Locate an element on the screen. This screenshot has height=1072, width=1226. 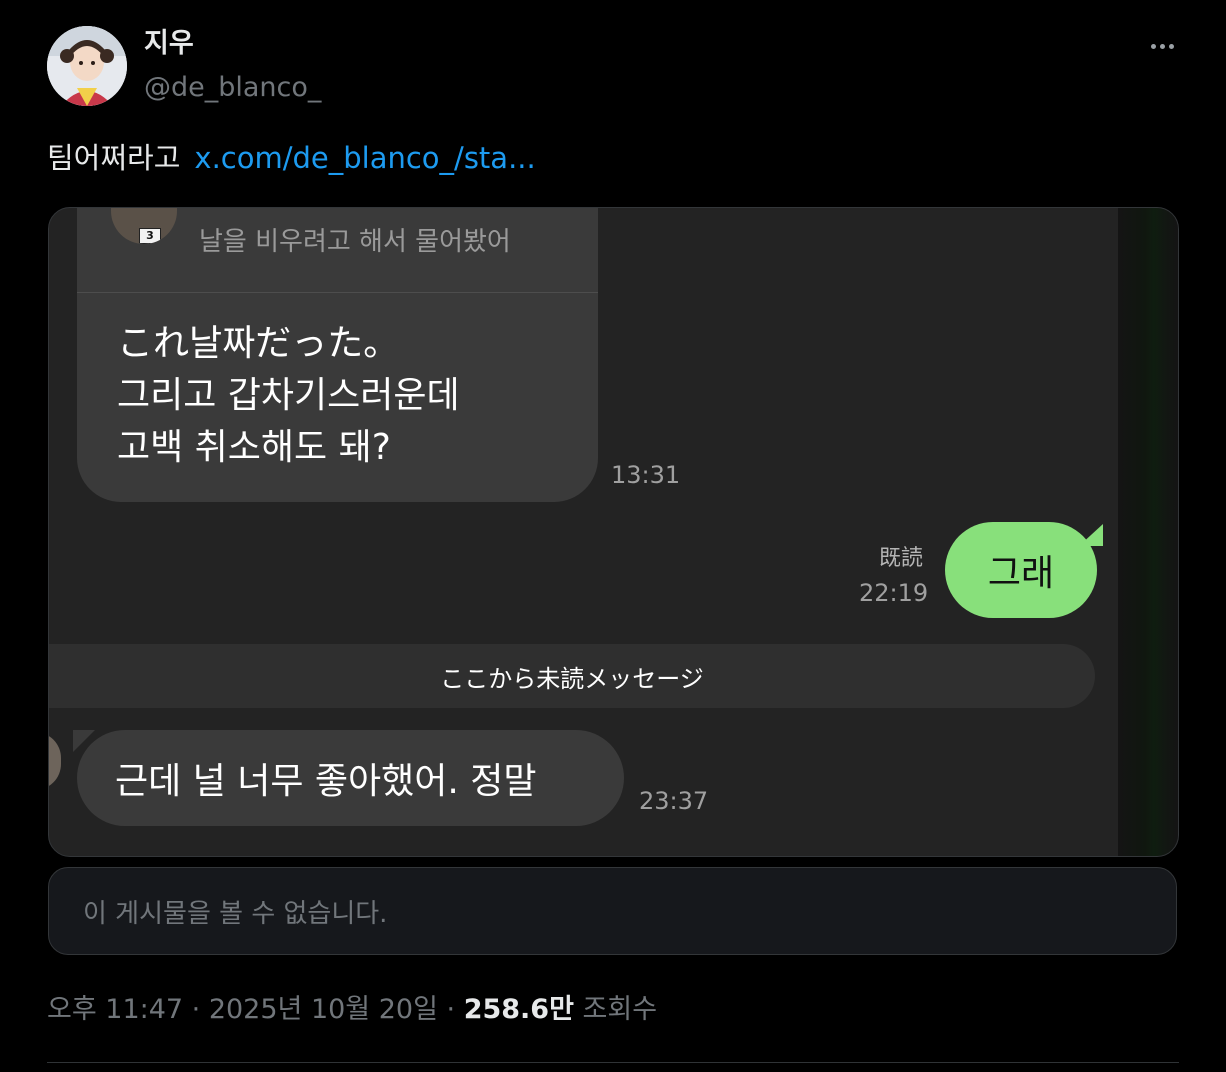
quoted-badge: 3 is located at coordinates (150, 236).